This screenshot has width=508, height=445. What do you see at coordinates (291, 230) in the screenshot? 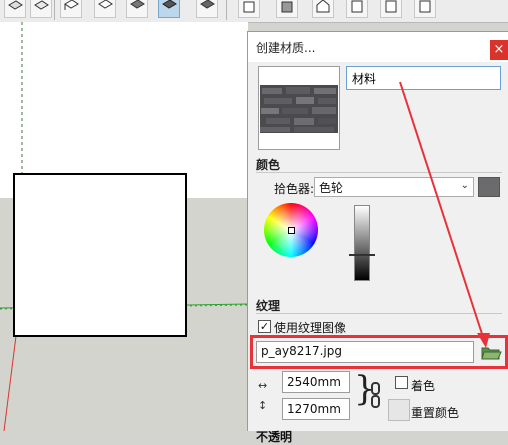
I see `color-wheel-cursor` at bounding box center [291, 230].